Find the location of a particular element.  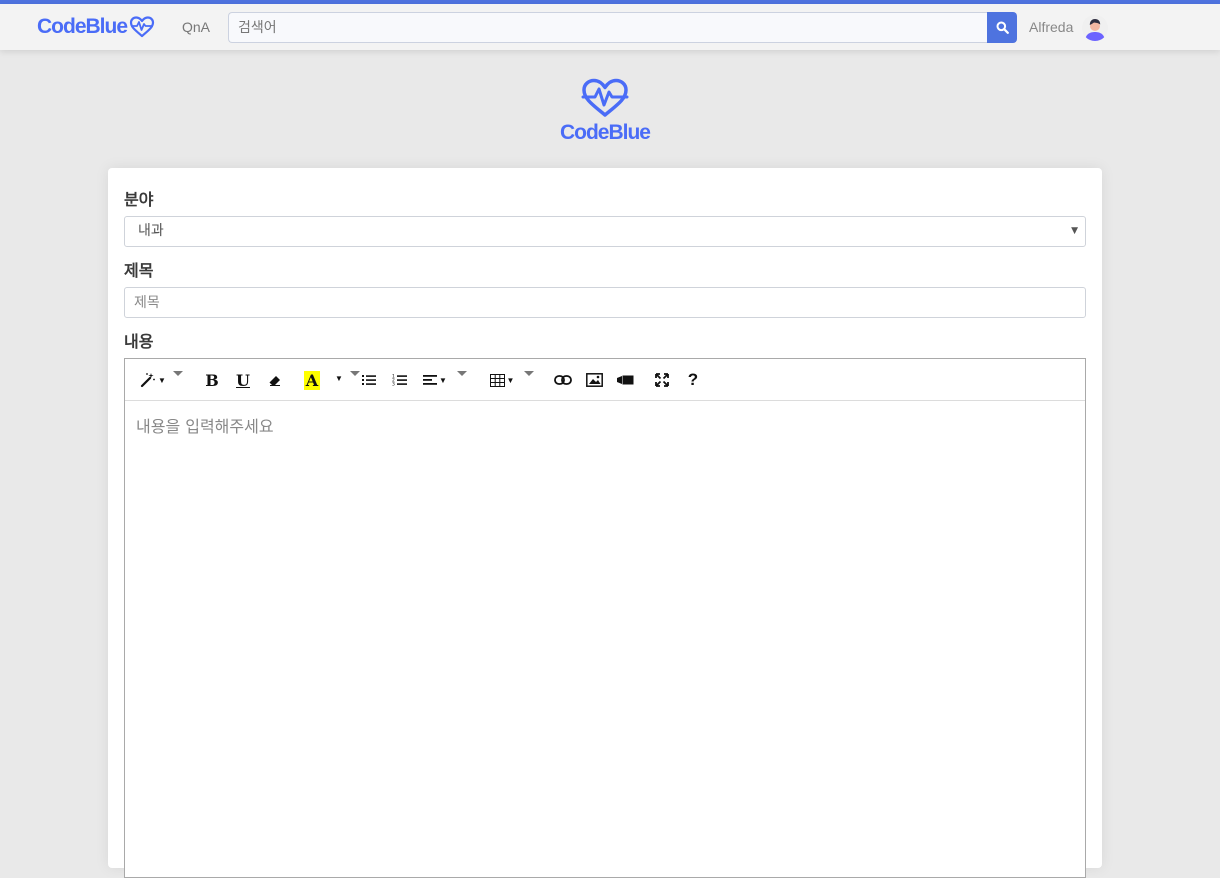

image-icon is located at coordinates (594, 380).